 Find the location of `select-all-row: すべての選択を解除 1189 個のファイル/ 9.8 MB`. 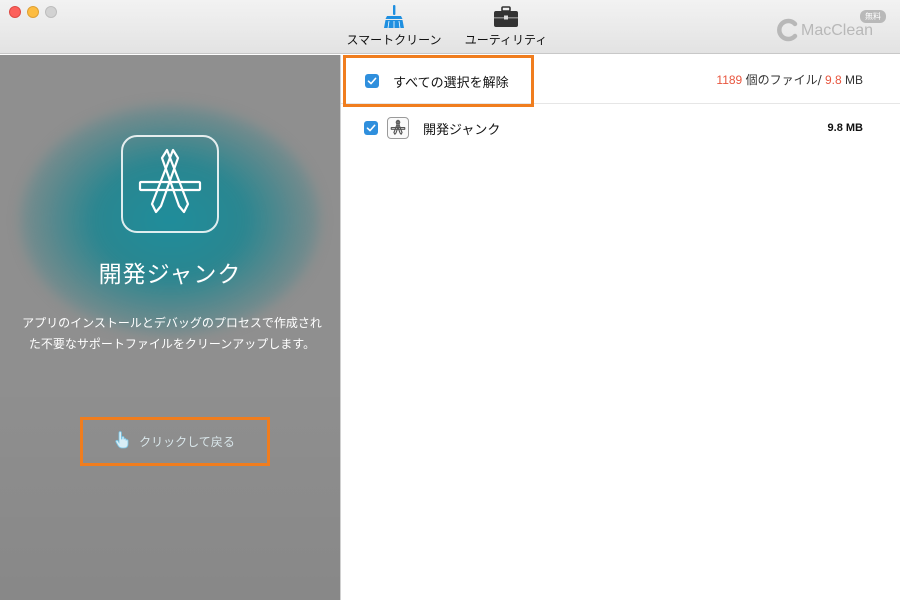

select-all-row: すべての選択を解除 1189 個のファイル/ 9.8 MB is located at coordinates (620, 81).